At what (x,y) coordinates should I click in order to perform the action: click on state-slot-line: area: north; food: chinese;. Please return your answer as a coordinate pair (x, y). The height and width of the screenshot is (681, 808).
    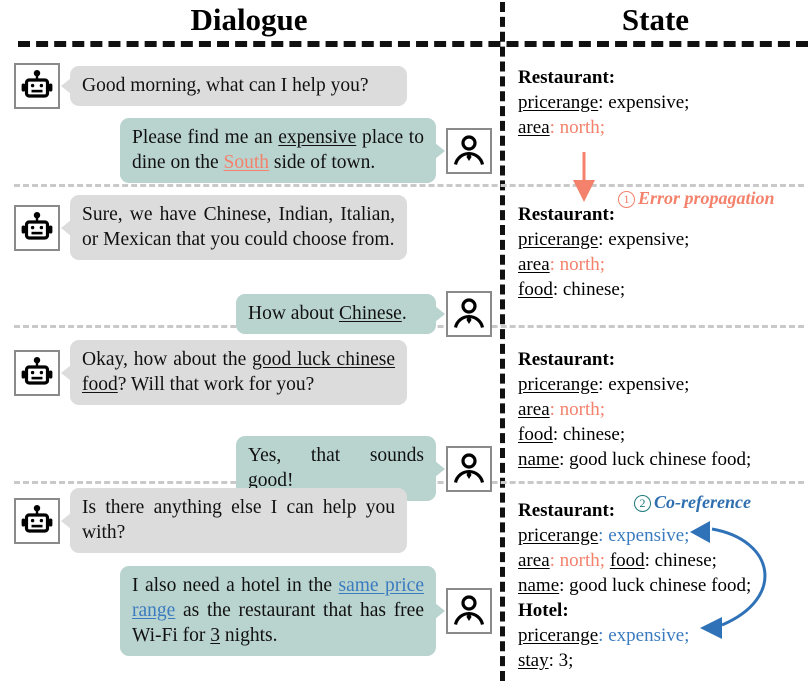
    Looking at the image, I should click on (663, 560).